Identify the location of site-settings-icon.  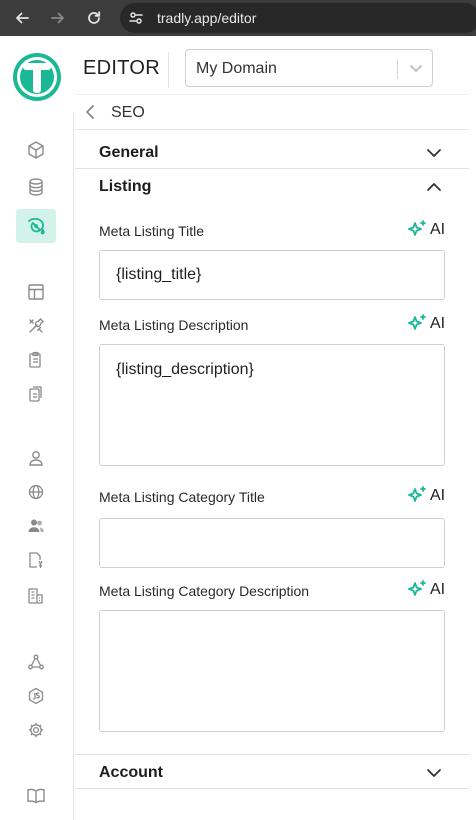
(136, 20).